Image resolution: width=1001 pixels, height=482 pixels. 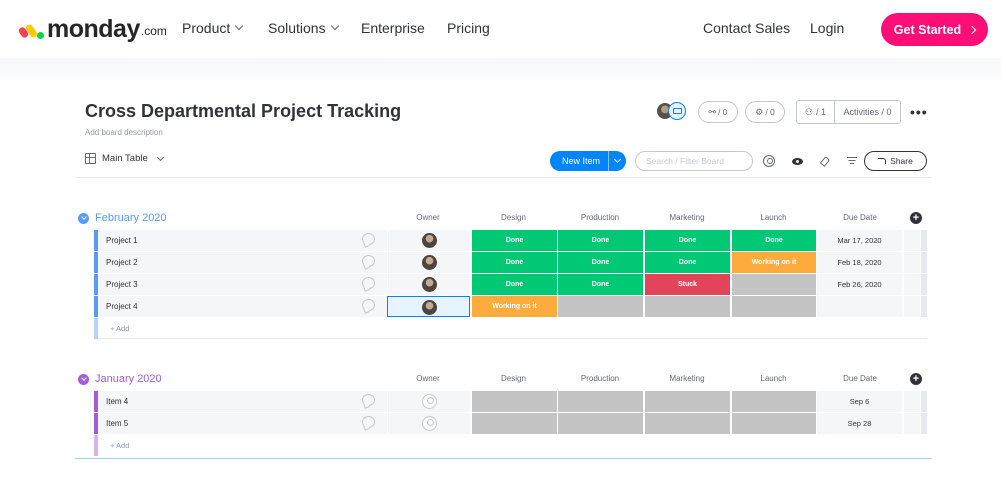 I want to click on due-date-cell: Feb 18, 2020, so click(x=859, y=262).